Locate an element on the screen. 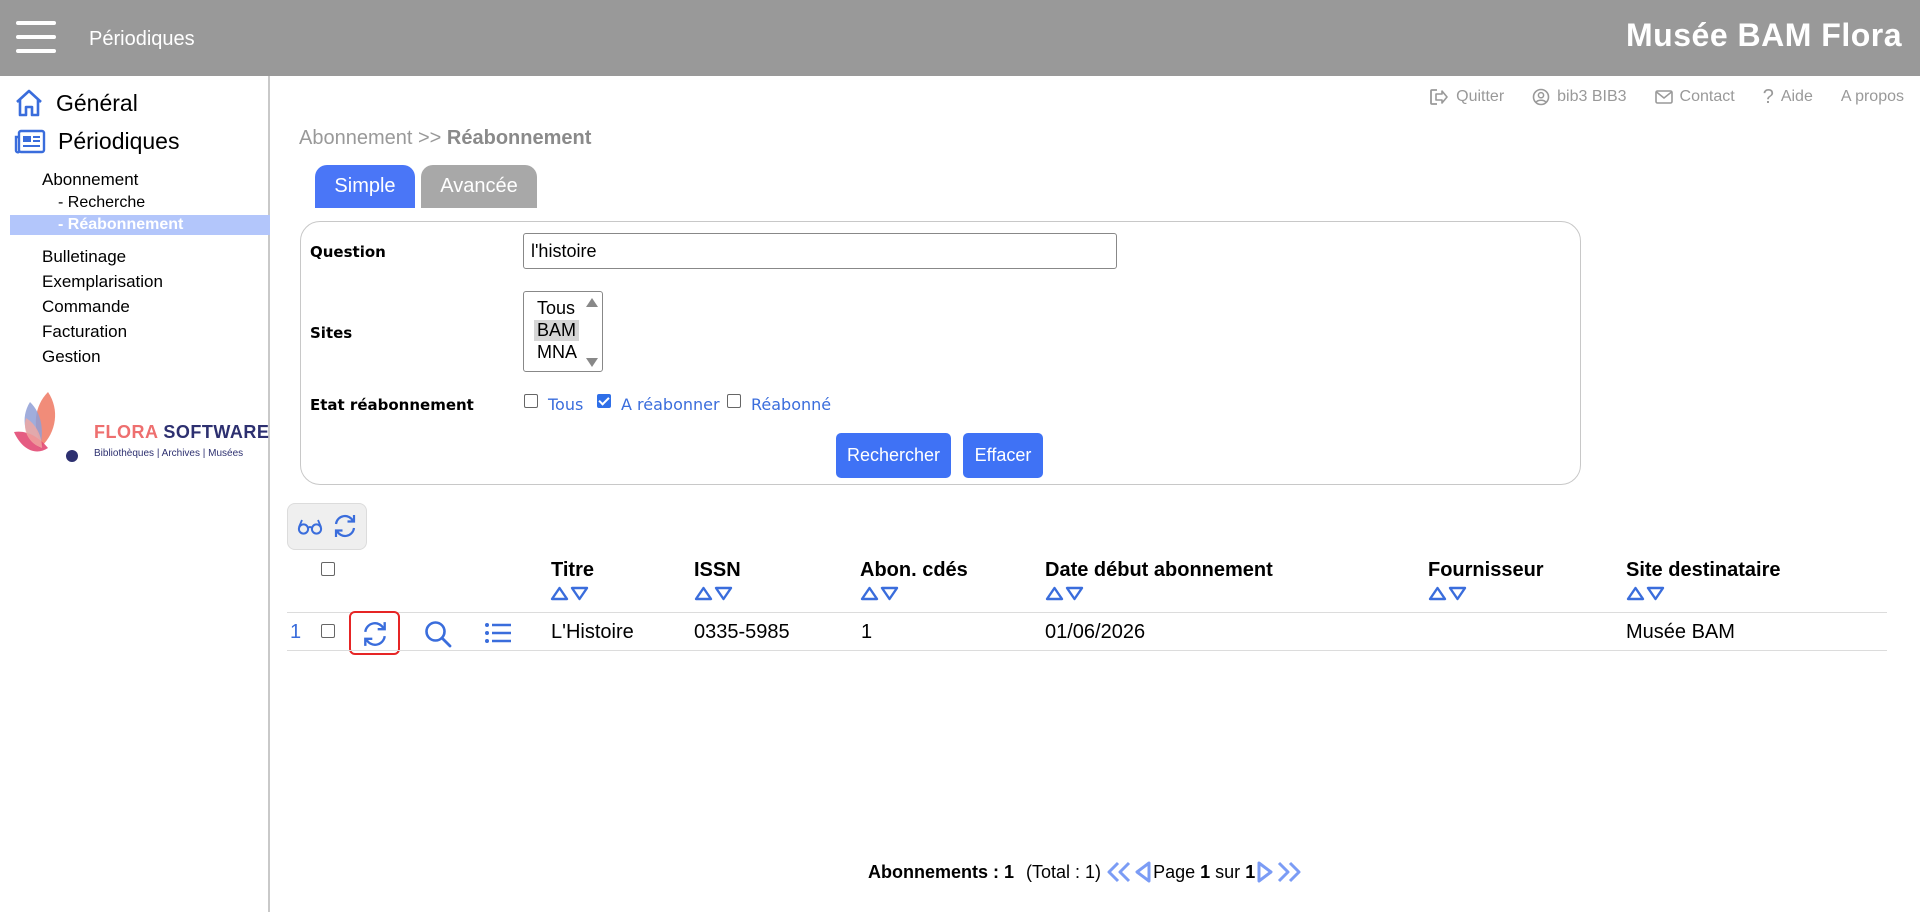 The image size is (1920, 912). glasses-icon is located at coordinates (310, 527).